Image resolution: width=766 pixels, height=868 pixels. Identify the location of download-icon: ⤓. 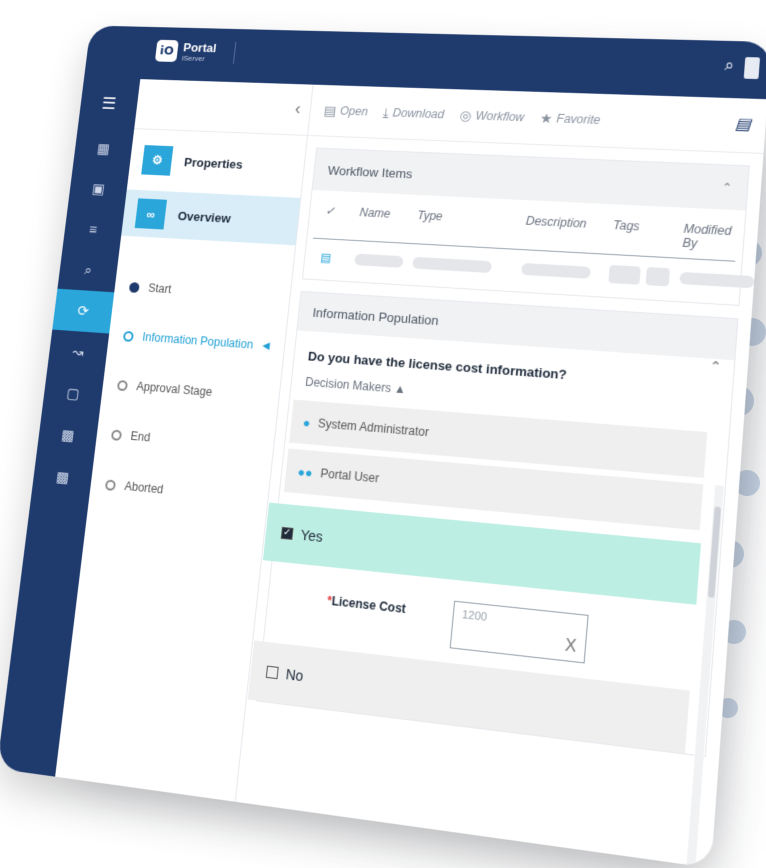
(386, 112).